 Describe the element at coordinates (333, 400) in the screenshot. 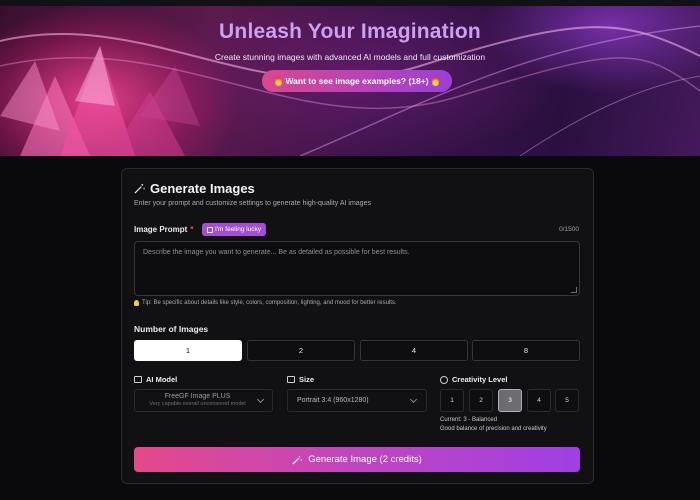

I see `size-value: Portrait 3:4 (960x1280)` at that location.